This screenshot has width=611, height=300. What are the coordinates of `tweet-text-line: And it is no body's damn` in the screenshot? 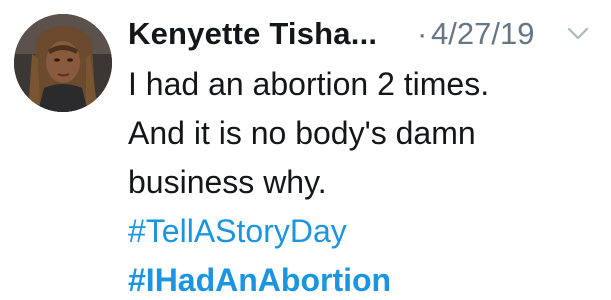 It's located at (302, 133).